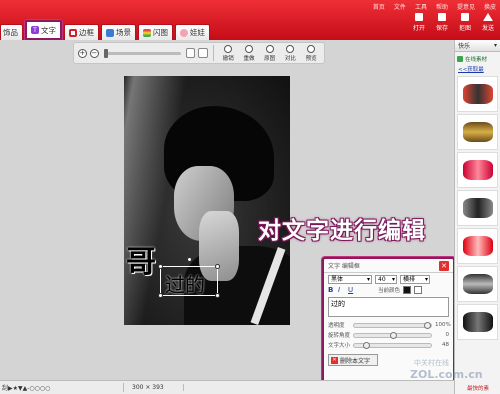 The height and width of the screenshot is (394, 500). Describe the element at coordinates (477, 59) in the screenshot. I see `online-materials-button: 在线素材` at that location.